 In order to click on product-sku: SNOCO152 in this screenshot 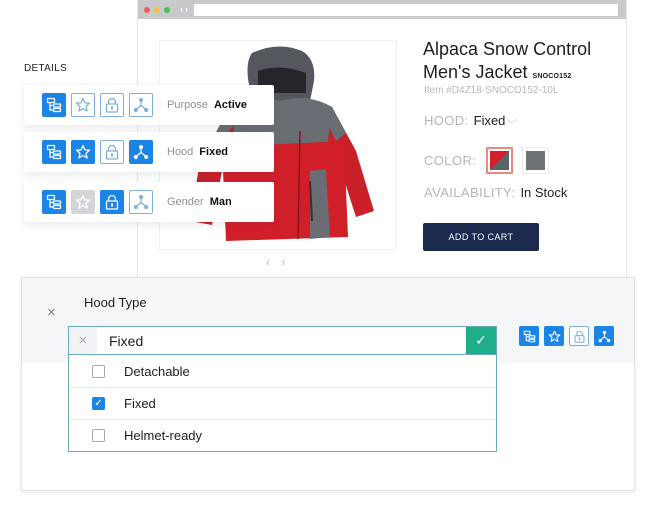, I will do `click(552, 76)`.